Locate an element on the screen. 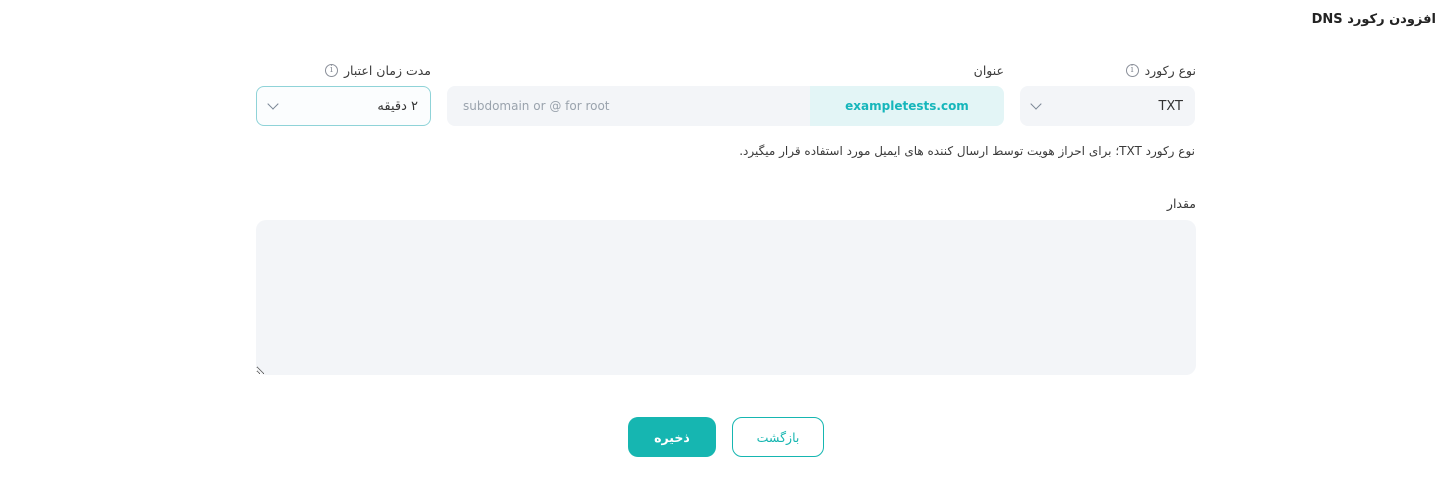 Image resolution: width=1453 pixels, height=480 pixels. domain-suffix: exampletests.com is located at coordinates (907, 106).